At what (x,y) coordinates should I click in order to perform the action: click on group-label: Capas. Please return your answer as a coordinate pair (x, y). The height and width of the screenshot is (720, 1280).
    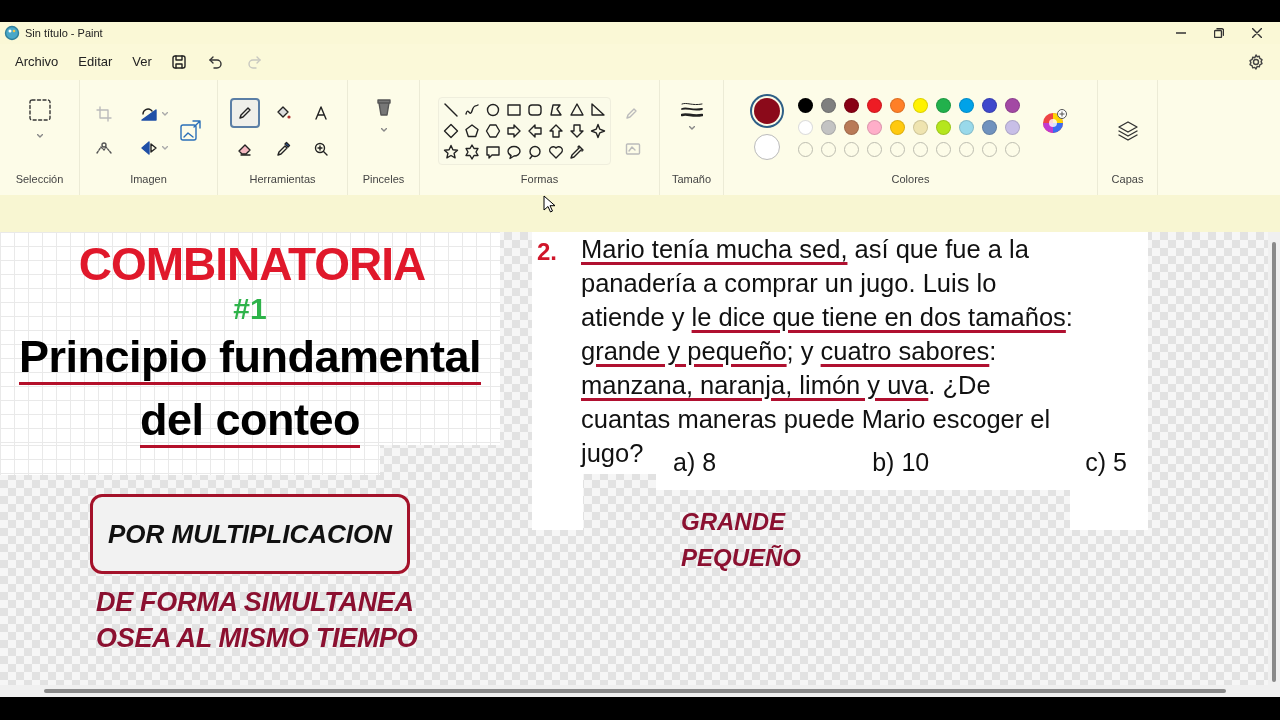
    Looking at the image, I should click on (1127, 179).